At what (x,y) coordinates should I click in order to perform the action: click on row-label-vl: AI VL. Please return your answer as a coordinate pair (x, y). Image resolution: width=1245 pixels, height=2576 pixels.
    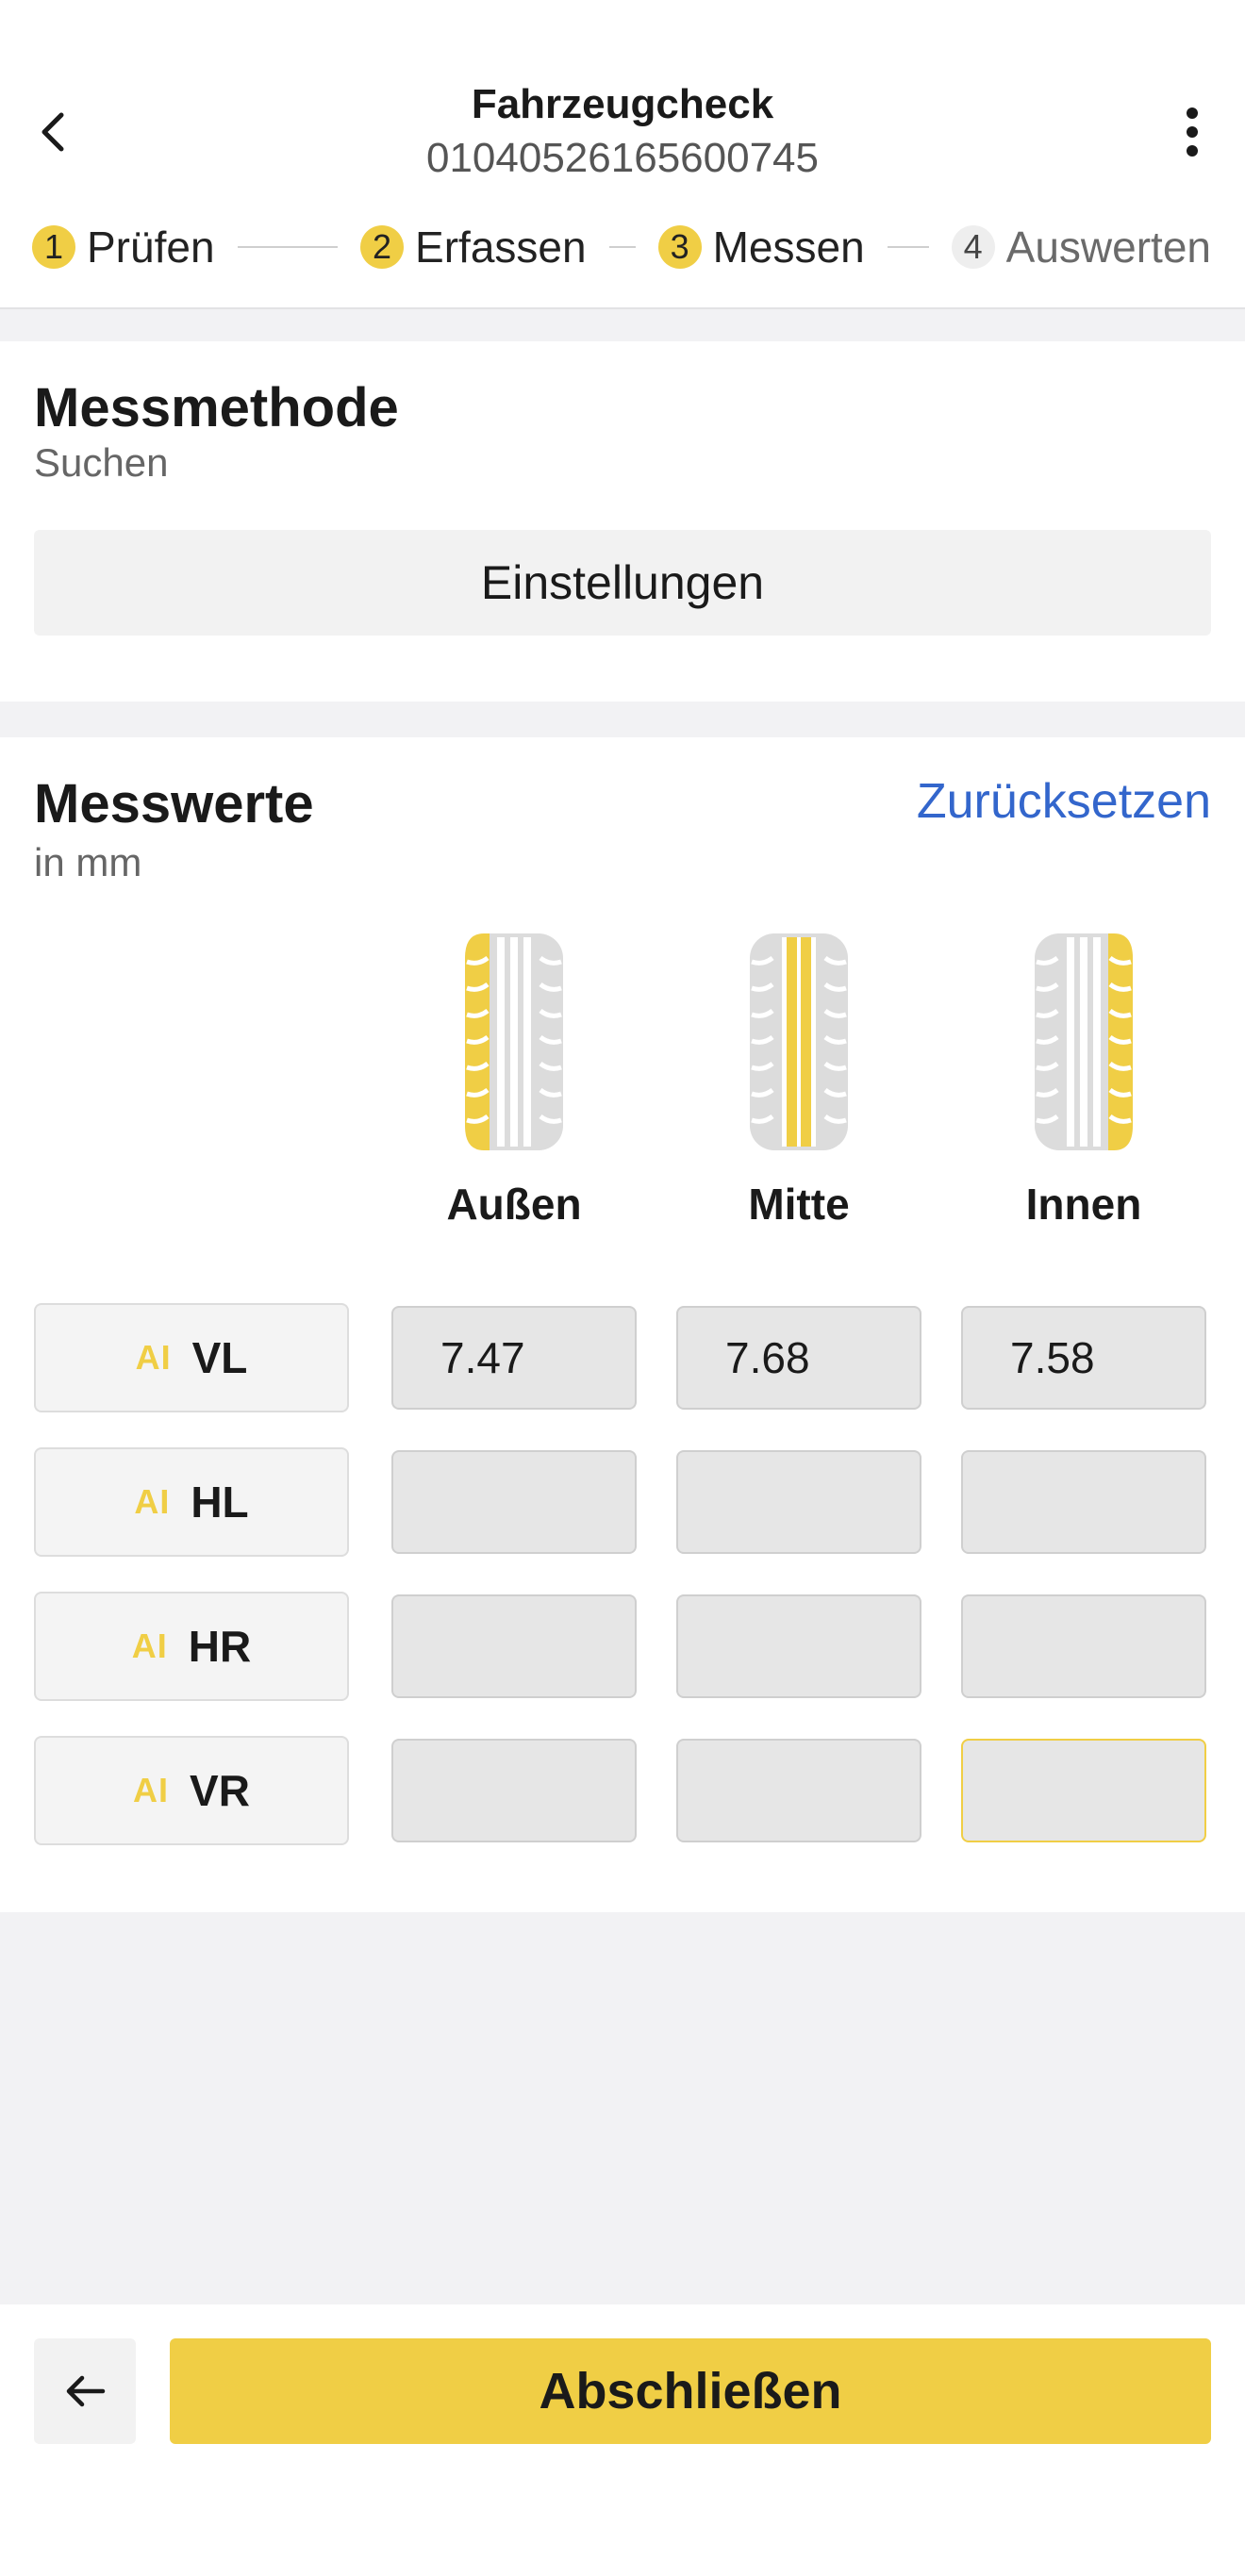
    Looking at the image, I should click on (192, 1357).